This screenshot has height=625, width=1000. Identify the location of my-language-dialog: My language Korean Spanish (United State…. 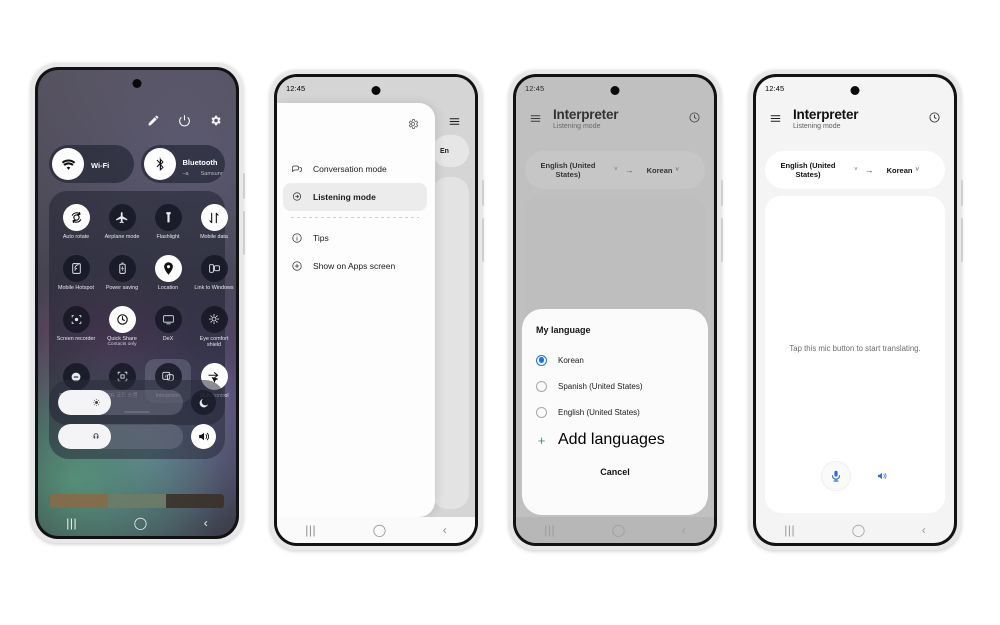
(615, 412).